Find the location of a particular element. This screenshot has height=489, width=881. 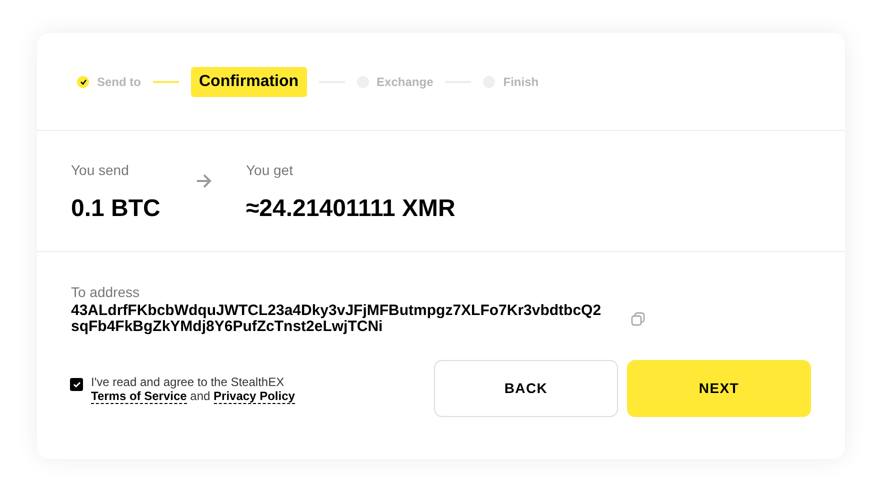

get-label: You get is located at coordinates (270, 170).